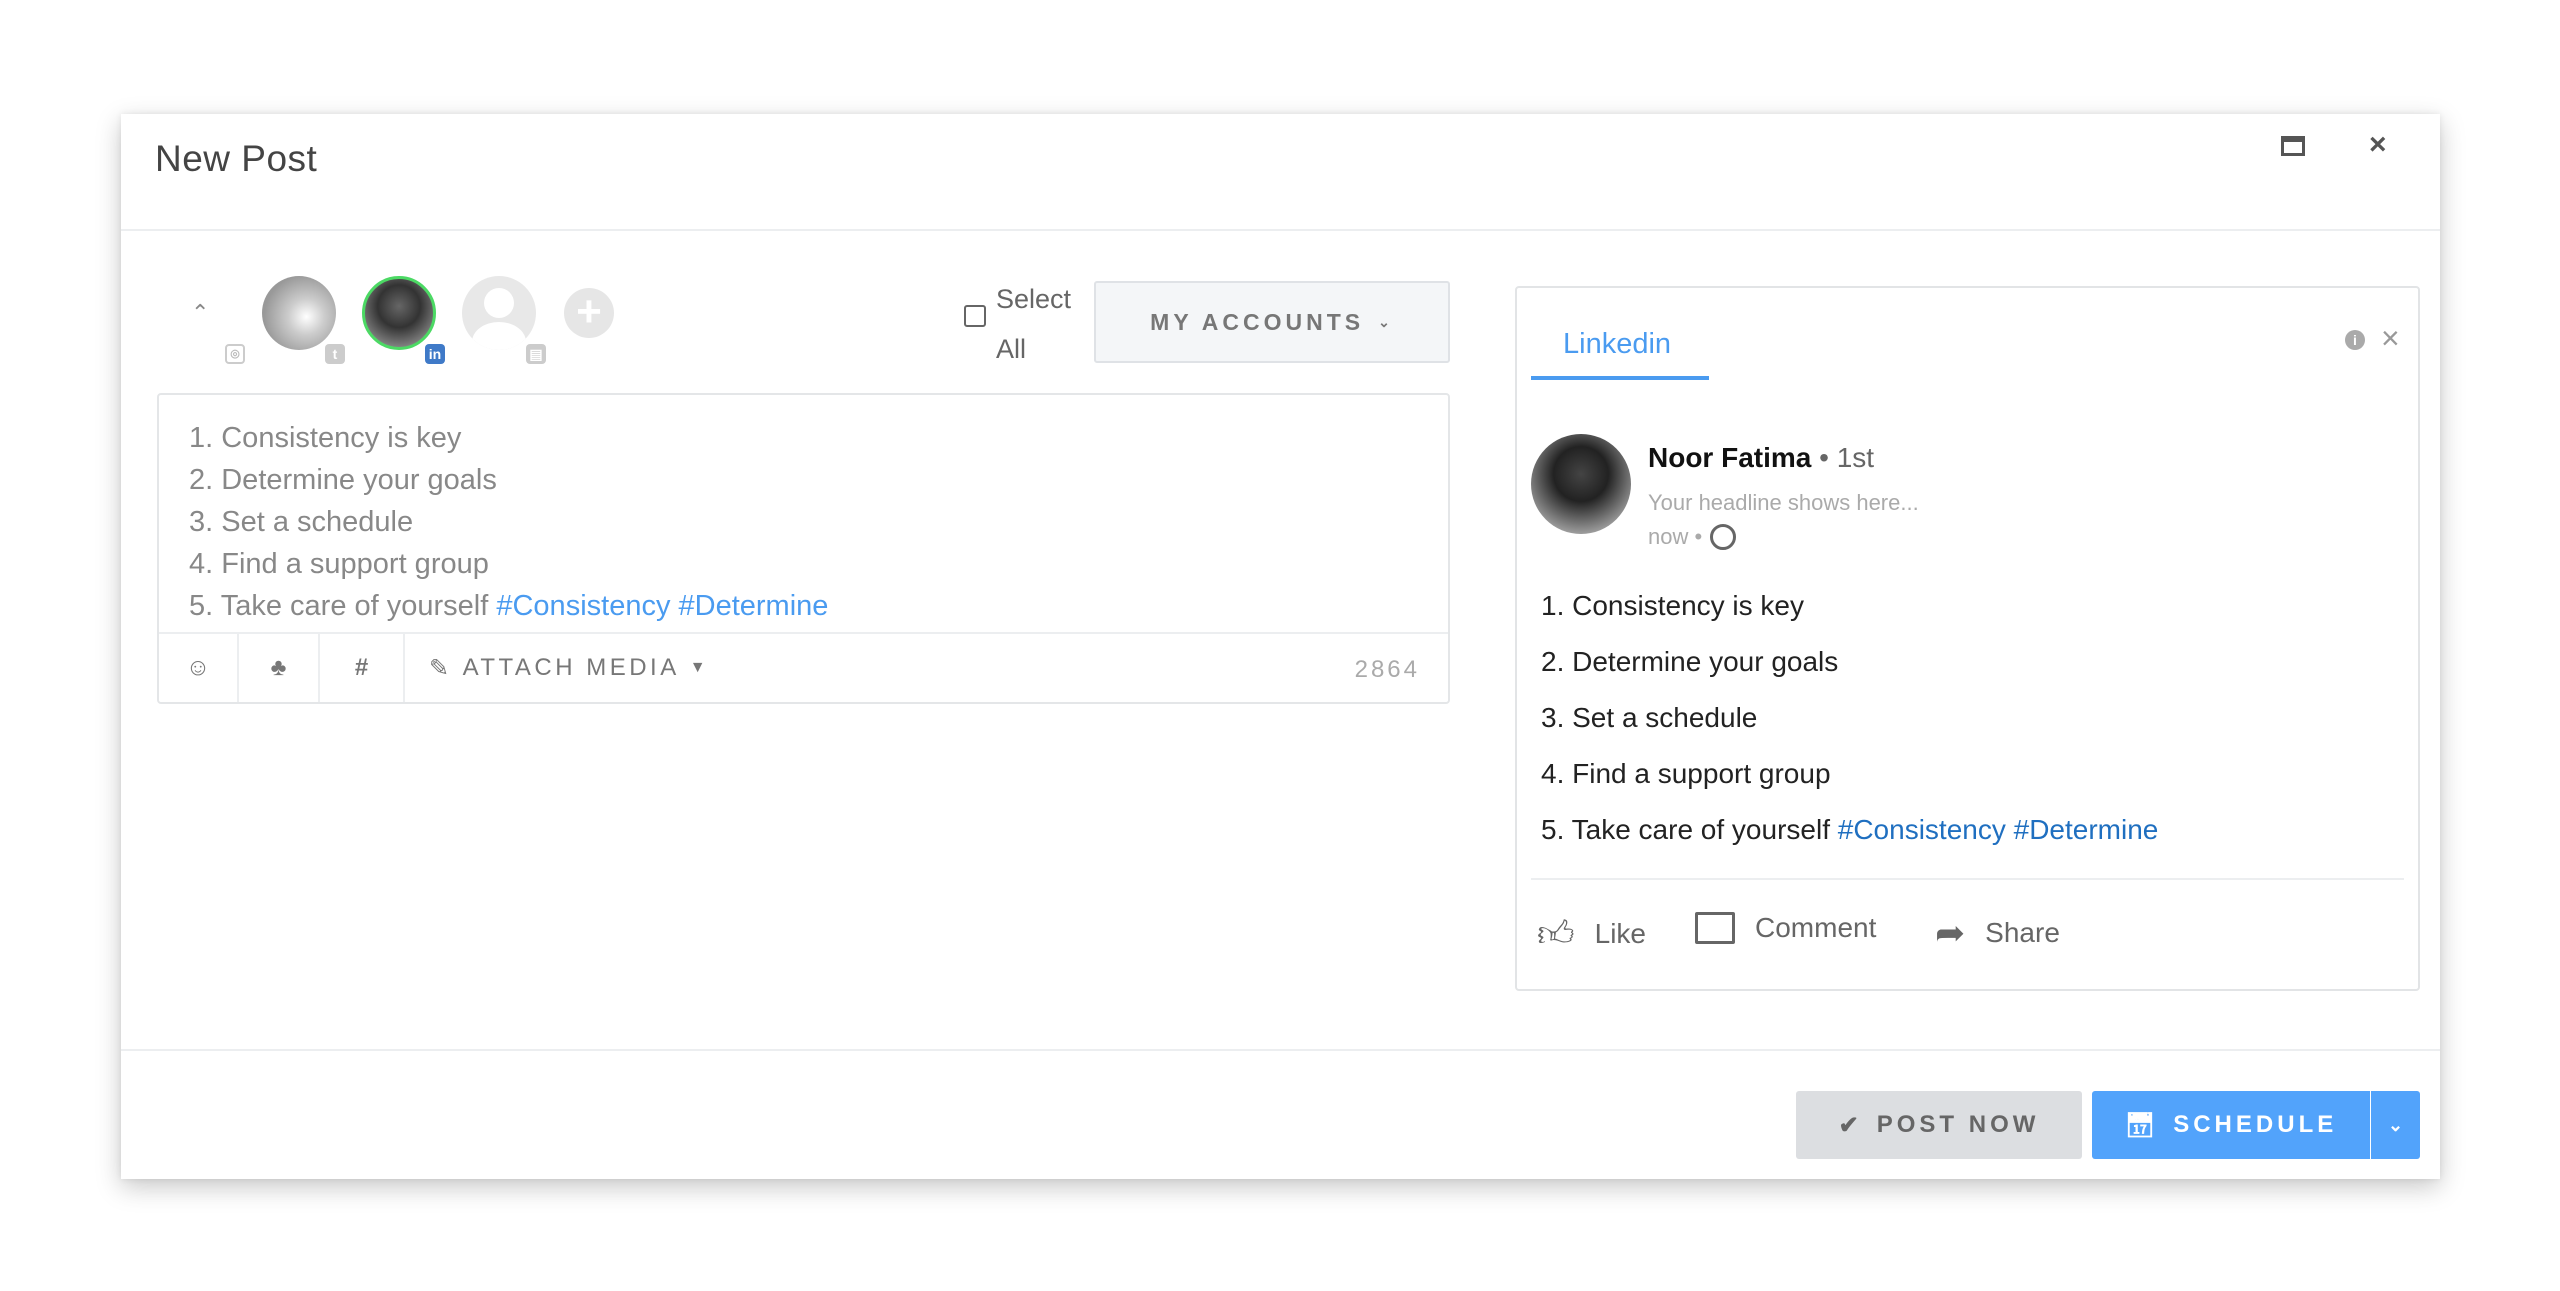 This screenshot has width=2560, height=1291. Describe the element at coordinates (499, 313) in the screenshot. I see `business-account-avatar` at that location.